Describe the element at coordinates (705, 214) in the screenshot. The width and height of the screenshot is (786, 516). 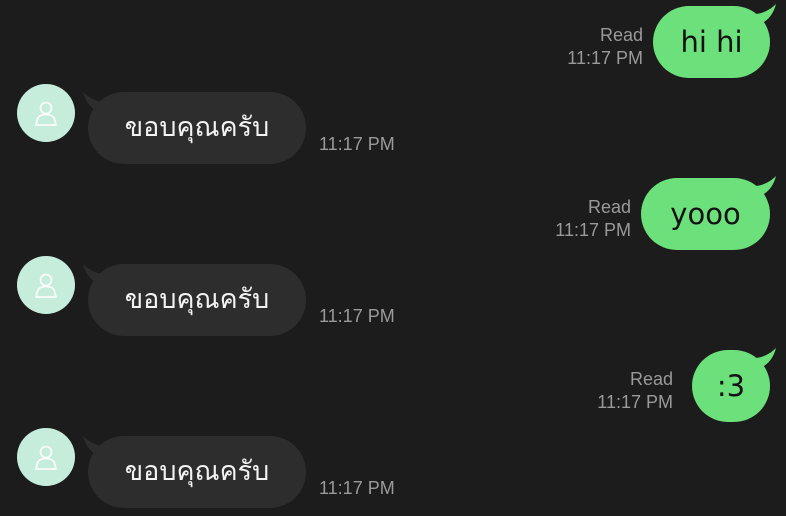
I see `message-bubble: yooo` at that location.